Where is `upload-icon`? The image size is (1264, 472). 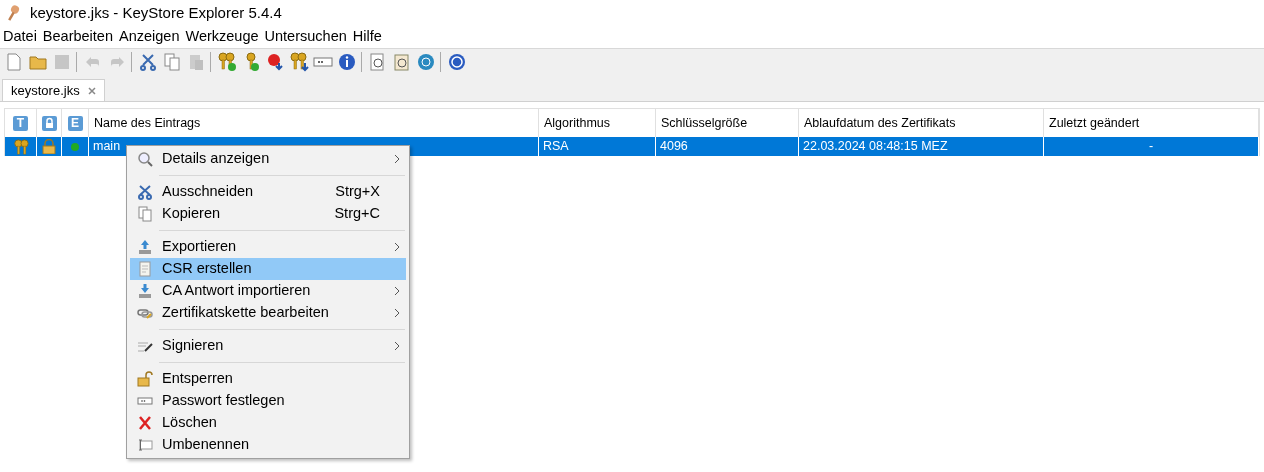
upload-icon is located at coordinates (145, 247).